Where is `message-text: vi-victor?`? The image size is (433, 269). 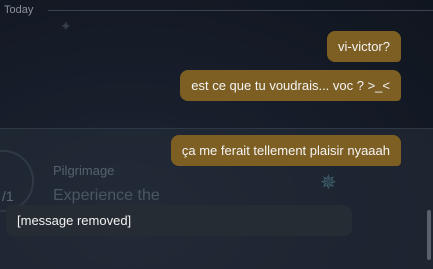 message-text: vi-victor? is located at coordinates (363, 46).